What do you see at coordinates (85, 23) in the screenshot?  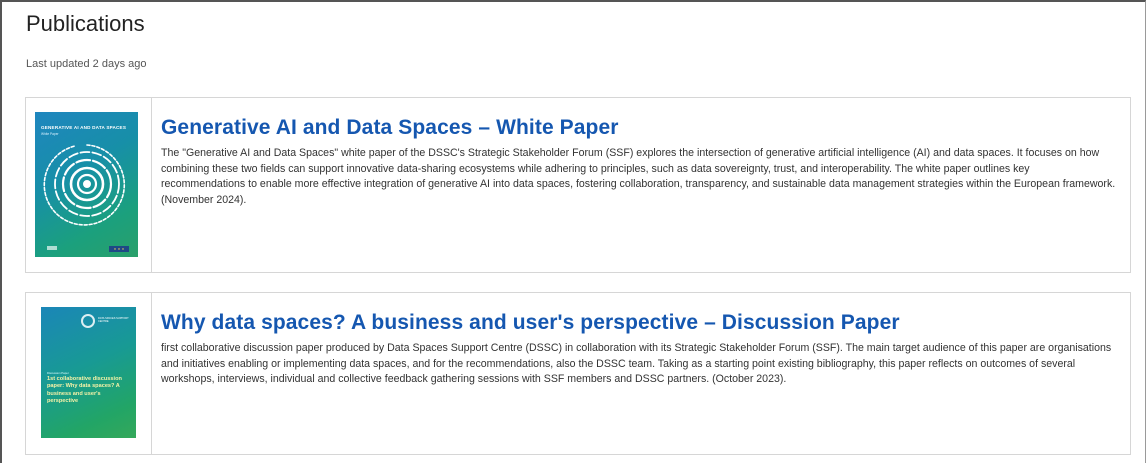 I see `page-title: Publications` at bounding box center [85, 23].